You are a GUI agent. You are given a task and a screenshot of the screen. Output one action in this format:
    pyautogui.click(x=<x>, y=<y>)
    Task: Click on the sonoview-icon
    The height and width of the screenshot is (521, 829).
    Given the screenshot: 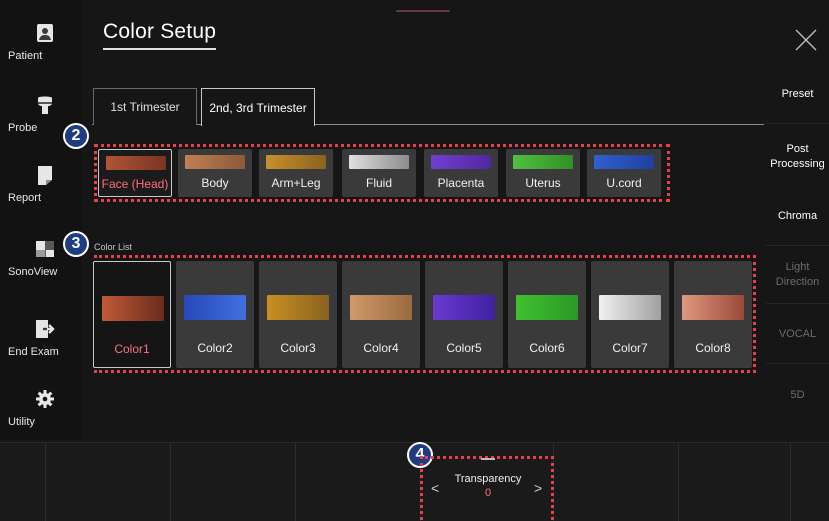 What is the action you would take?
    pyautogui.click(x=45, y=249)
    